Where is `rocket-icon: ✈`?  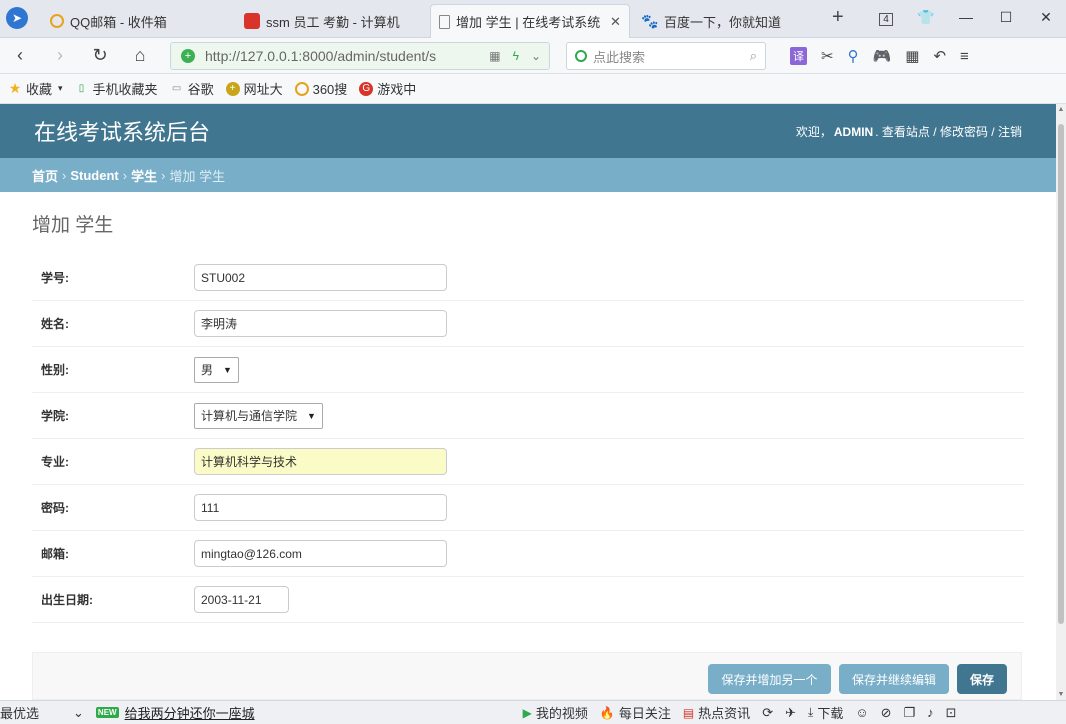
rocket-icon: ✈ is located at coordinates (790, 713).